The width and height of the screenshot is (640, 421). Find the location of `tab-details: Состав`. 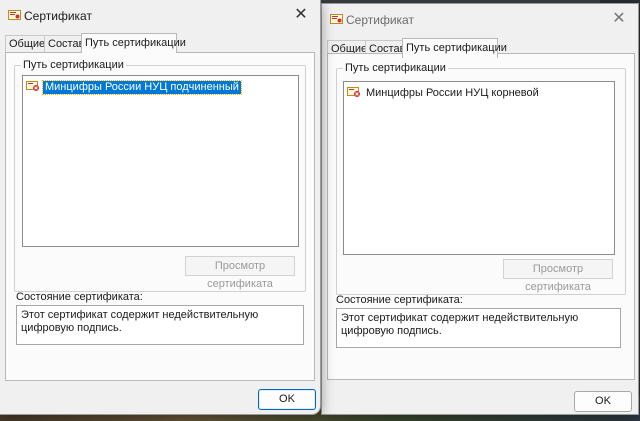

tab-details: Состав is located at coordinates (64, 44).